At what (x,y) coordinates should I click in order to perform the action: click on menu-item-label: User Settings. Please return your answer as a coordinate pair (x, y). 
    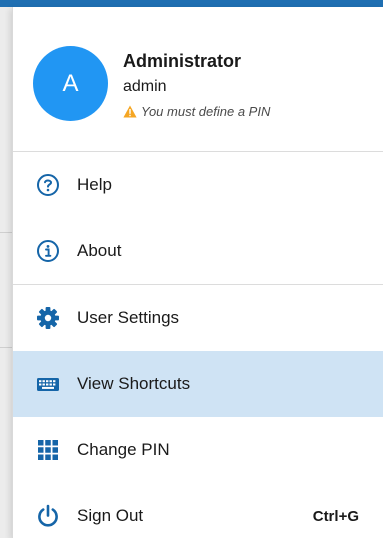
    Looking at the image, I should click on (128, 317).